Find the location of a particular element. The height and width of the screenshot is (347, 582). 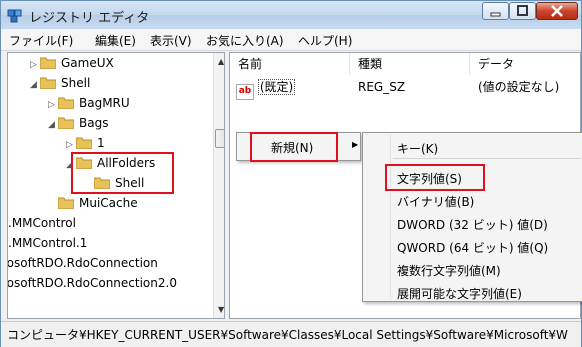

tree-item-label: .MMControl.1 is located at coordinates (48, 243).